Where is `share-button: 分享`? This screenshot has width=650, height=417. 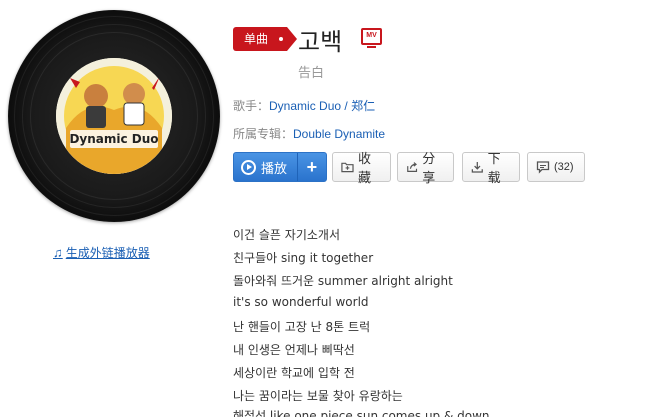
share-button: 分享 is located at coordinates (425, 168).